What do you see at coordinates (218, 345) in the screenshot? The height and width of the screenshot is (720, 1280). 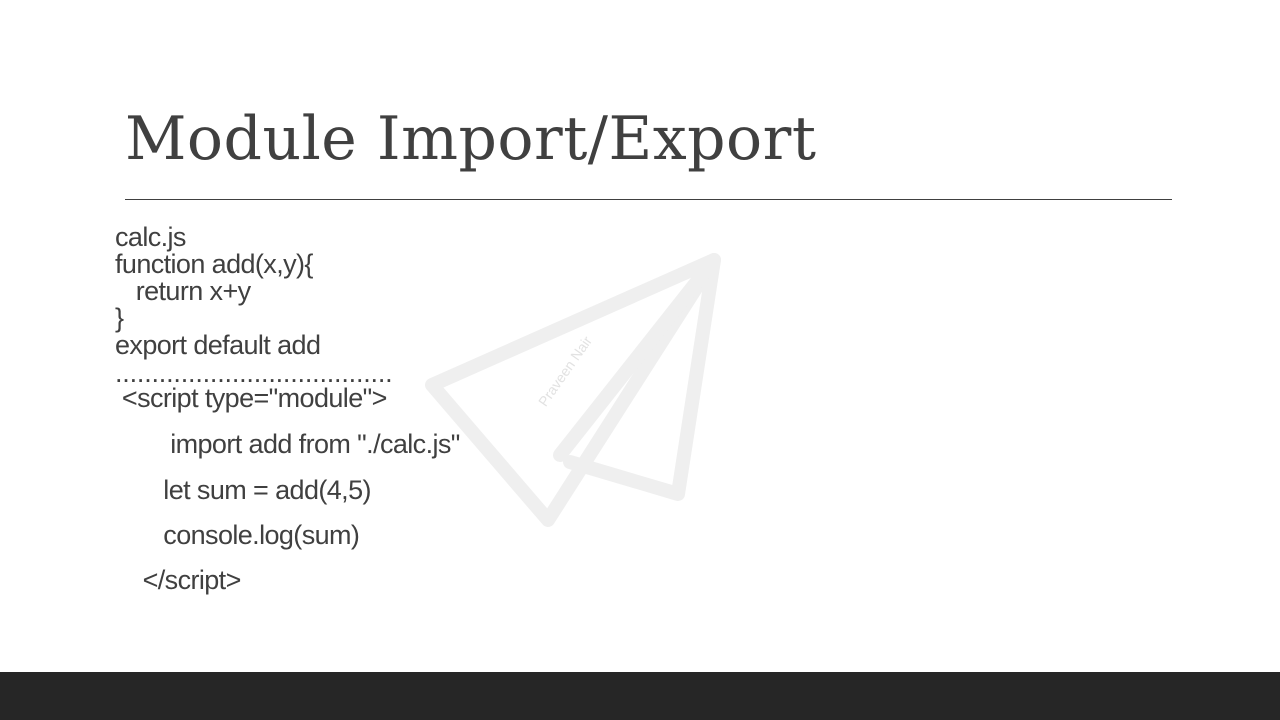 I see `code-line: export default add` at bounding box center [218, 345].